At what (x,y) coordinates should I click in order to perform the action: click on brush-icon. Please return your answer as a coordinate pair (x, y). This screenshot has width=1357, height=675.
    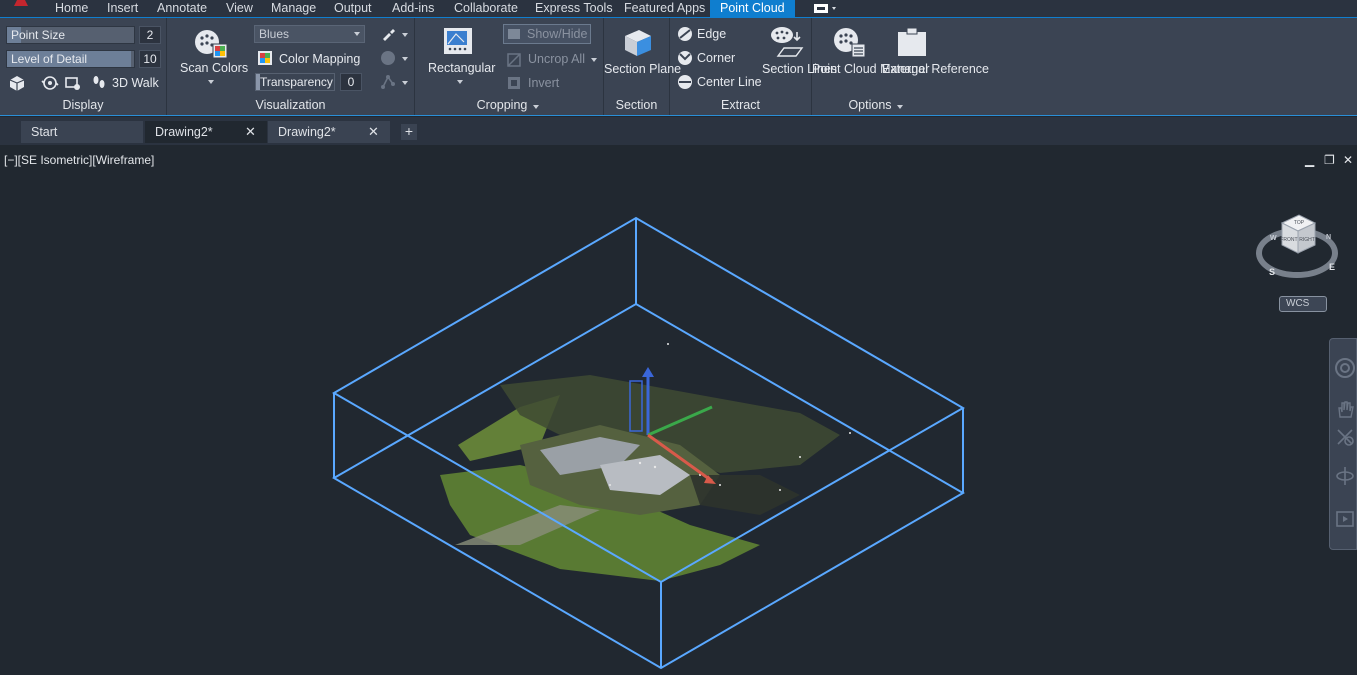
    Looking at the image, I should click on (388, 34).